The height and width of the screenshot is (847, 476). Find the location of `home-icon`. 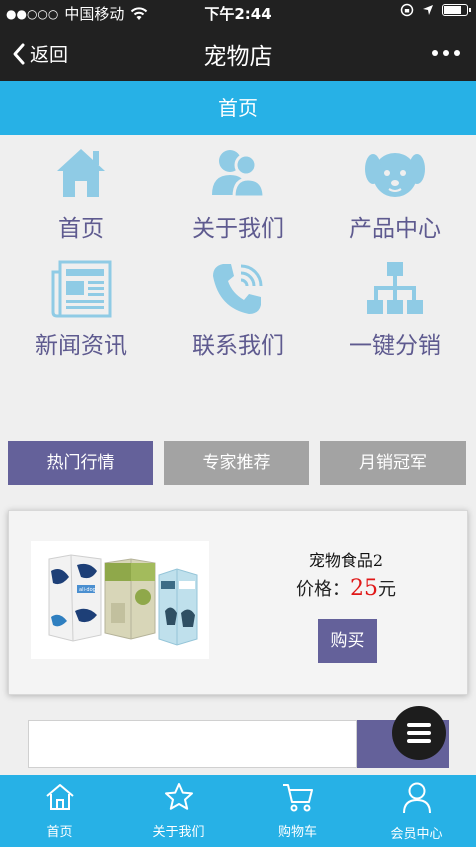

home-icon is located at coordinates (81, 173).